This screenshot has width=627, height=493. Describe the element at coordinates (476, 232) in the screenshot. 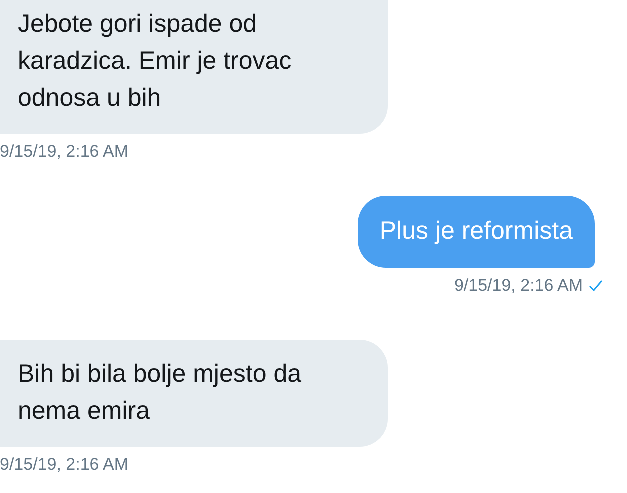

I see `sent-message-bubble: Plus je reformista` at that location.